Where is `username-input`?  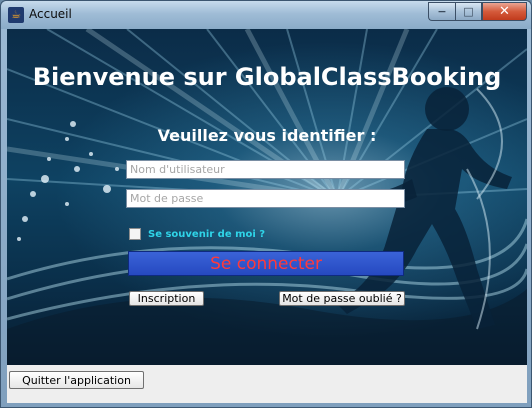 username-input is located at coordinates (265, 169).